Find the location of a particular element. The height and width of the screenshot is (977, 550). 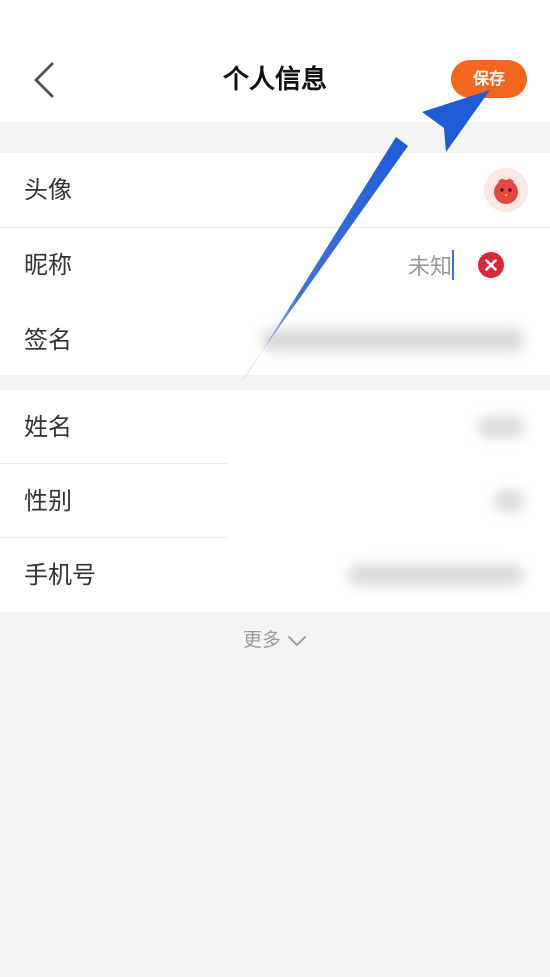

more-toggle: 更多 is located at coordinates (275, 640).